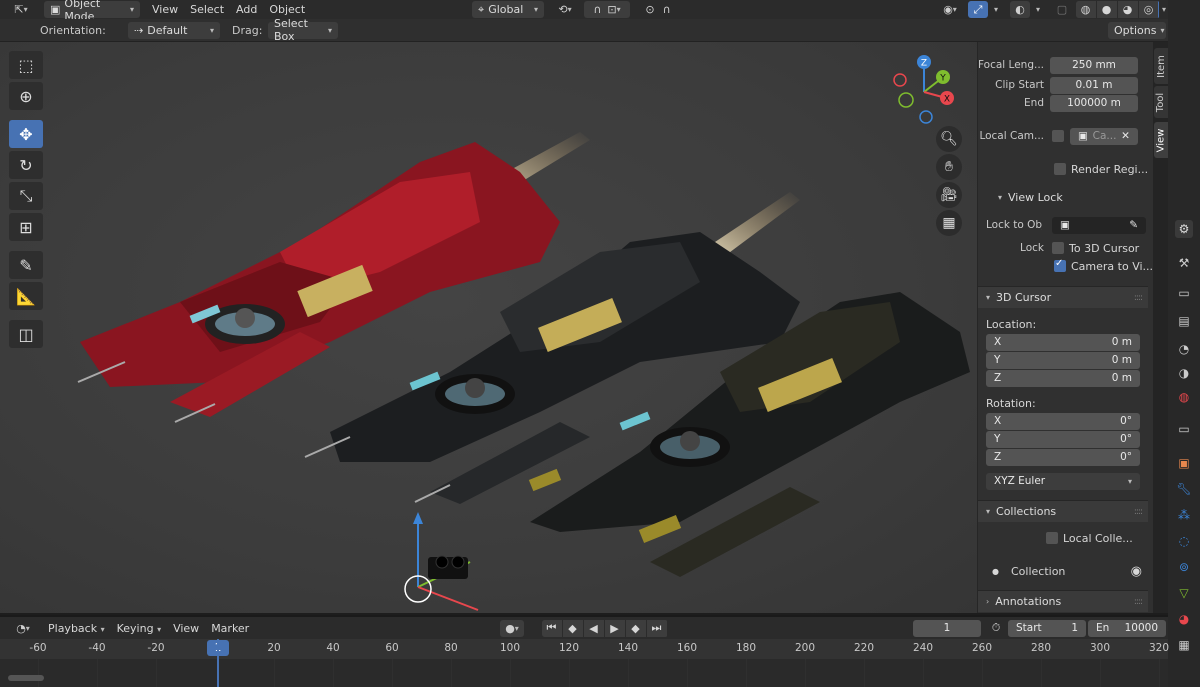  Describe the element at coordinates (1127, 628) in the screenshot. I see `end-frame-field: En 10000` at that location.